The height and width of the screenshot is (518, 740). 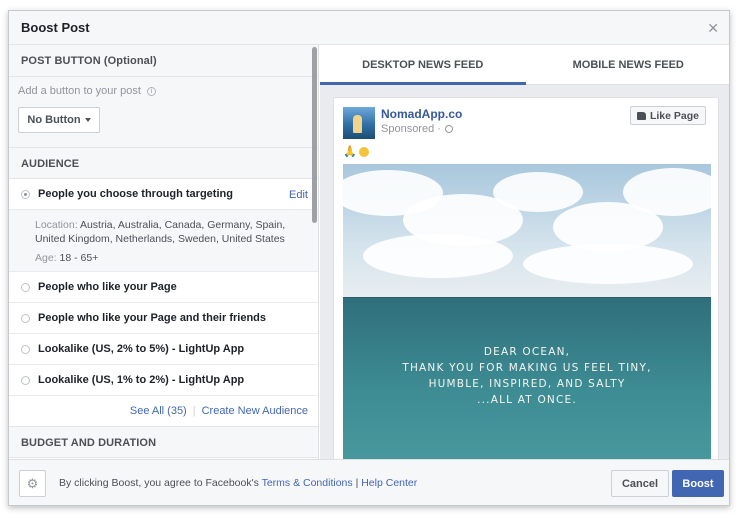 What do you see at coordinates (79, 91) in the screenshot?
I see `post-button-hint-text: Add a button to your post` at bounding box center [79, 91].